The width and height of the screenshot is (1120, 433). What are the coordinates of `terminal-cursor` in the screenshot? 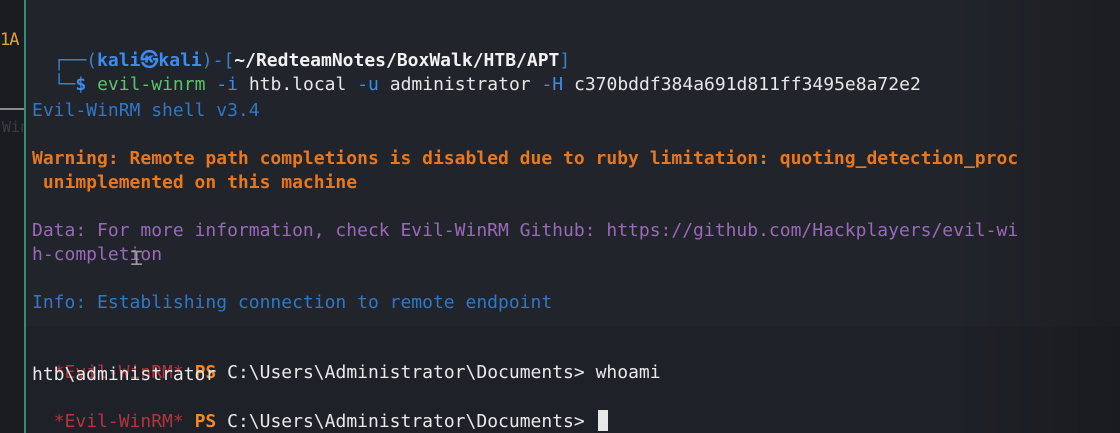 It's located at (602, 420).